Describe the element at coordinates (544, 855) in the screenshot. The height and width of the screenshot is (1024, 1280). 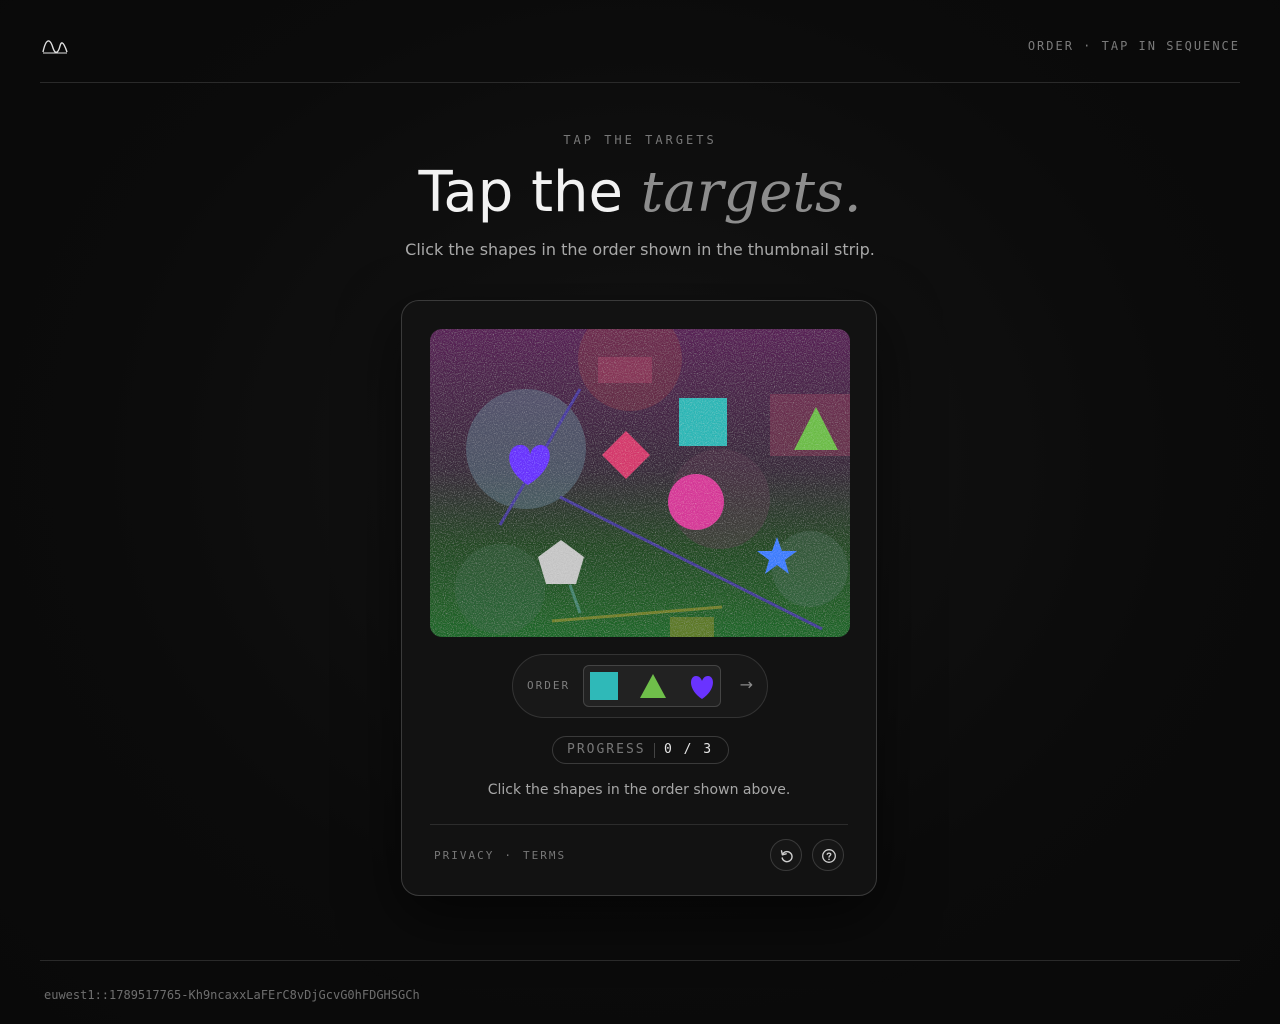
I see `terms-link: TERMS` at that location.